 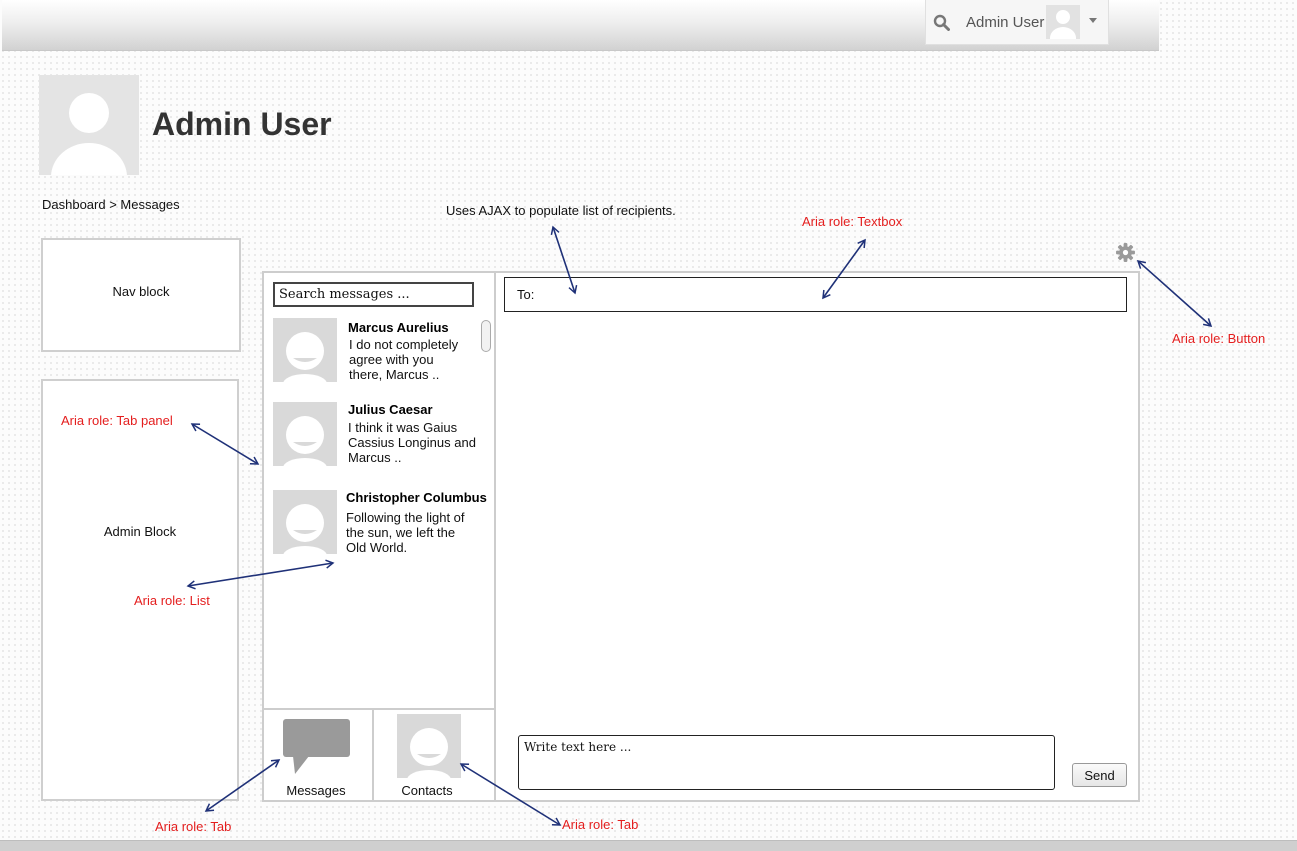 What do you see at coordinates (141, 291) in the screenshot?
I see `nav-block-label: Nav block` at bounding box center [141, 291].